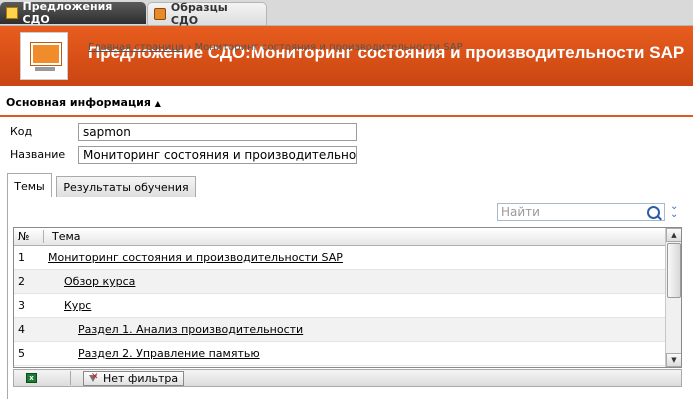  Describe the element at coordinates (21, 257) in the screenshot. I see `row-number: 1` at that location.